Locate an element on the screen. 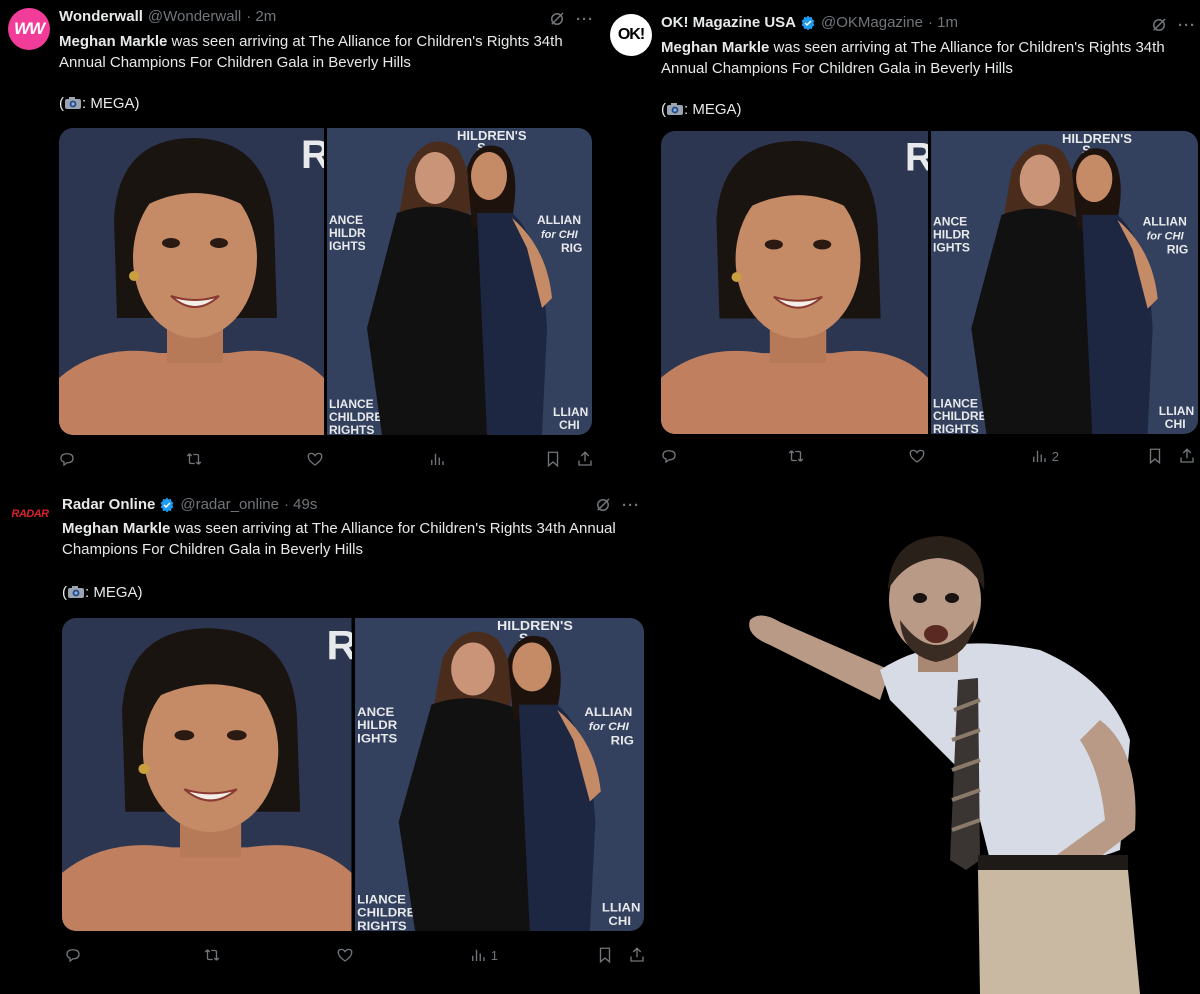 This screenshot has height=994, width=1200. avatar-logo-text: WW is located at coordinates (29, 28).